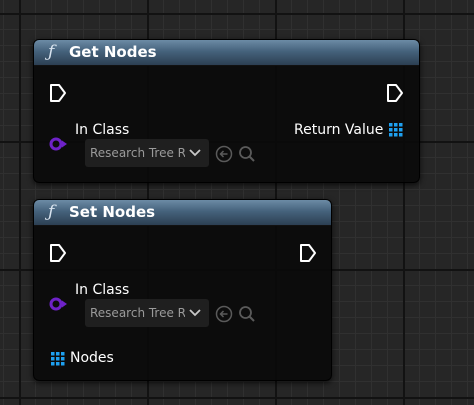 This screenshot has height=405, width=474. What do you see at coordinates (182, 213) in the screenshot?
I see `set-nodes-header: ƒ Set Nodes` at bounding box center [182, 213].